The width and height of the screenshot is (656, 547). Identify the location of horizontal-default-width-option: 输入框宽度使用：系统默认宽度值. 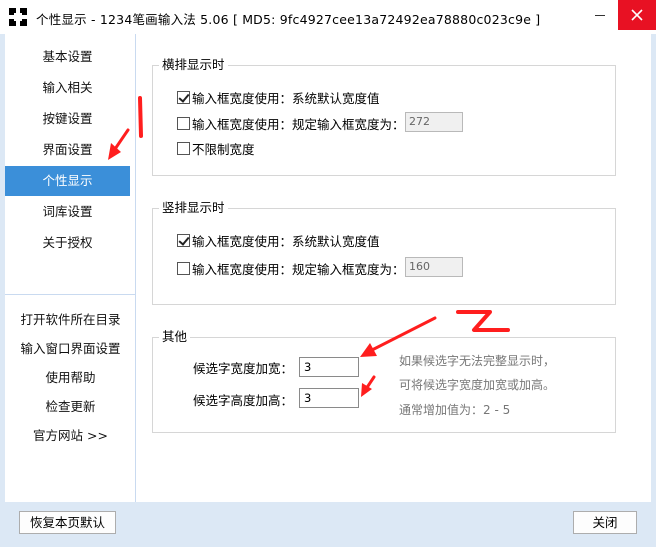
(278, 97).